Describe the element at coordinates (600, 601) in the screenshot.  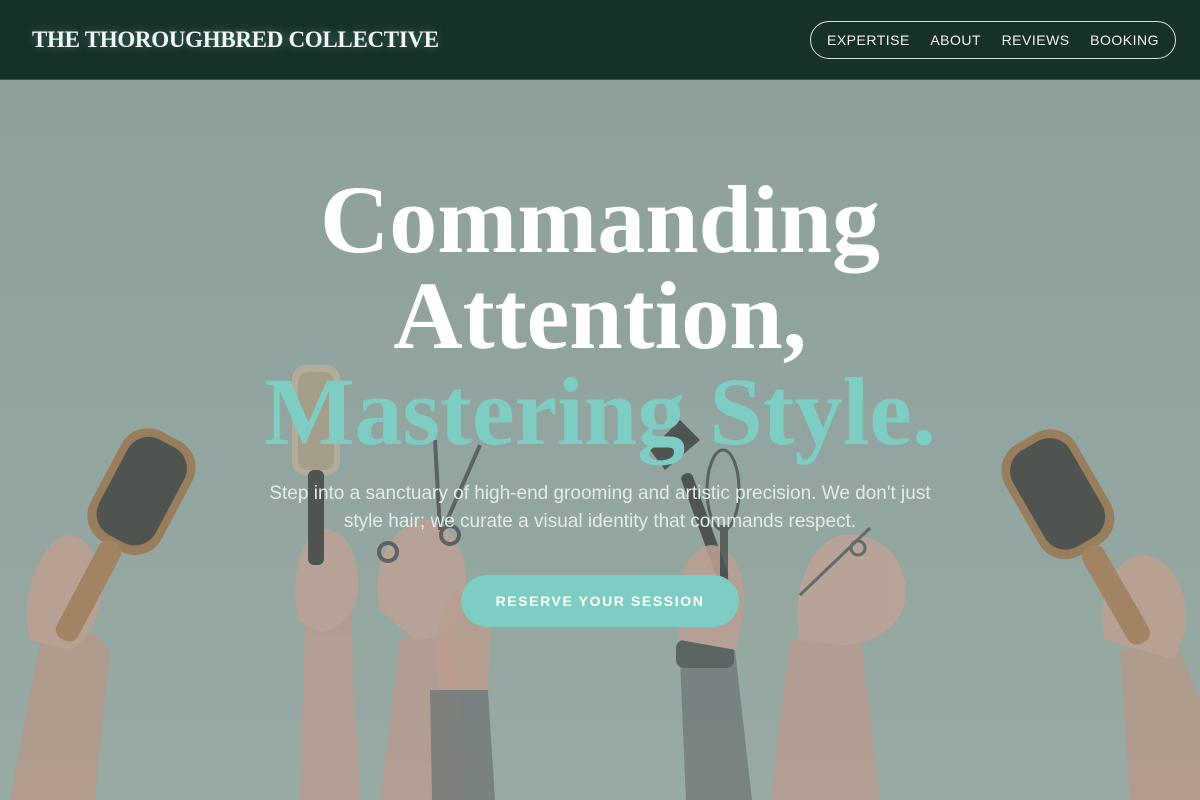
I see `reserve-session-button: RESERVE YOUR SESSION` at that location.